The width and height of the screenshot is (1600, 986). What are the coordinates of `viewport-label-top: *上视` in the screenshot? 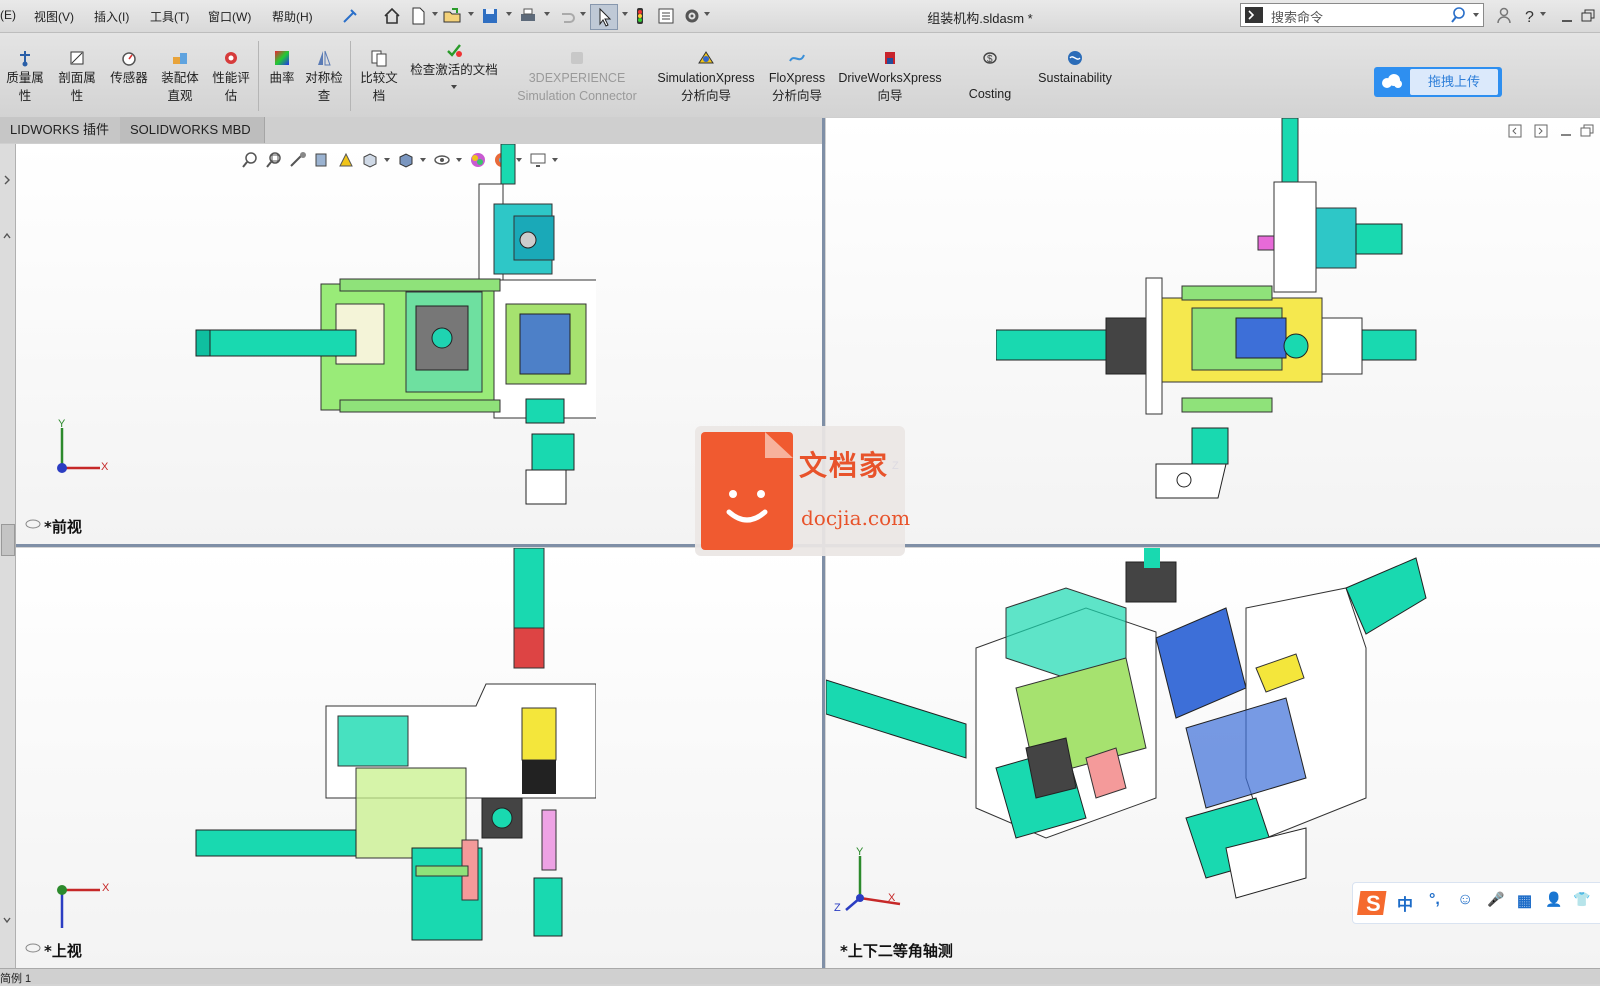 It's located at (63, 951).